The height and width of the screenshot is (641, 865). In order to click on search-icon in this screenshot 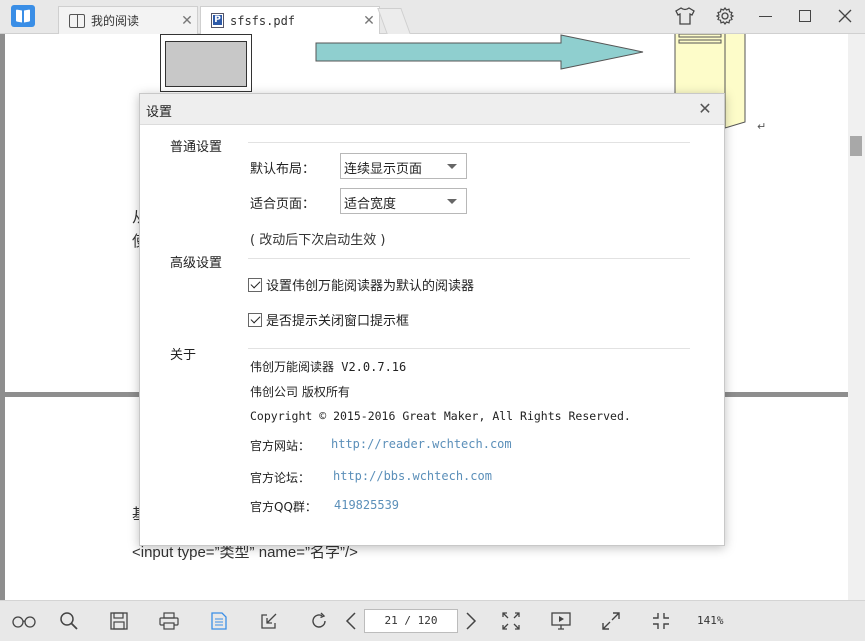, I will do `click(69, 621)`.